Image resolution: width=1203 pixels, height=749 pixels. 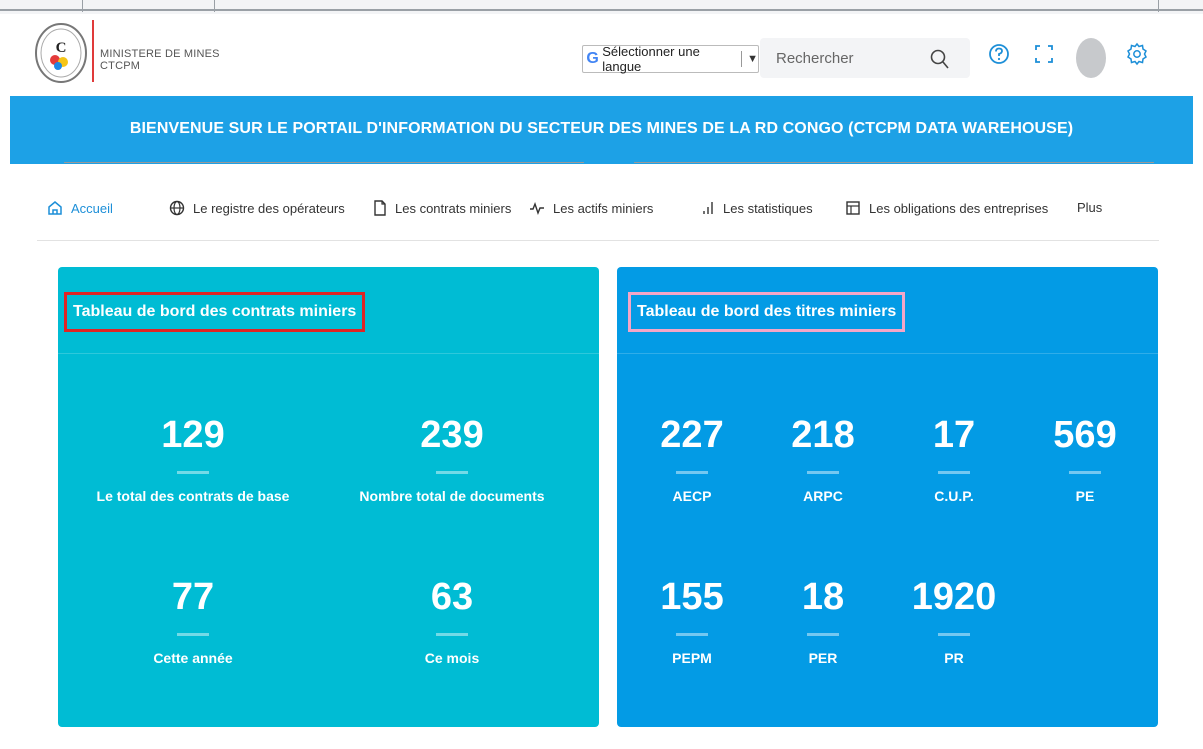 I want to click on nav-item-registre: Le registre des opérateurs, so click(x=257, y=208).